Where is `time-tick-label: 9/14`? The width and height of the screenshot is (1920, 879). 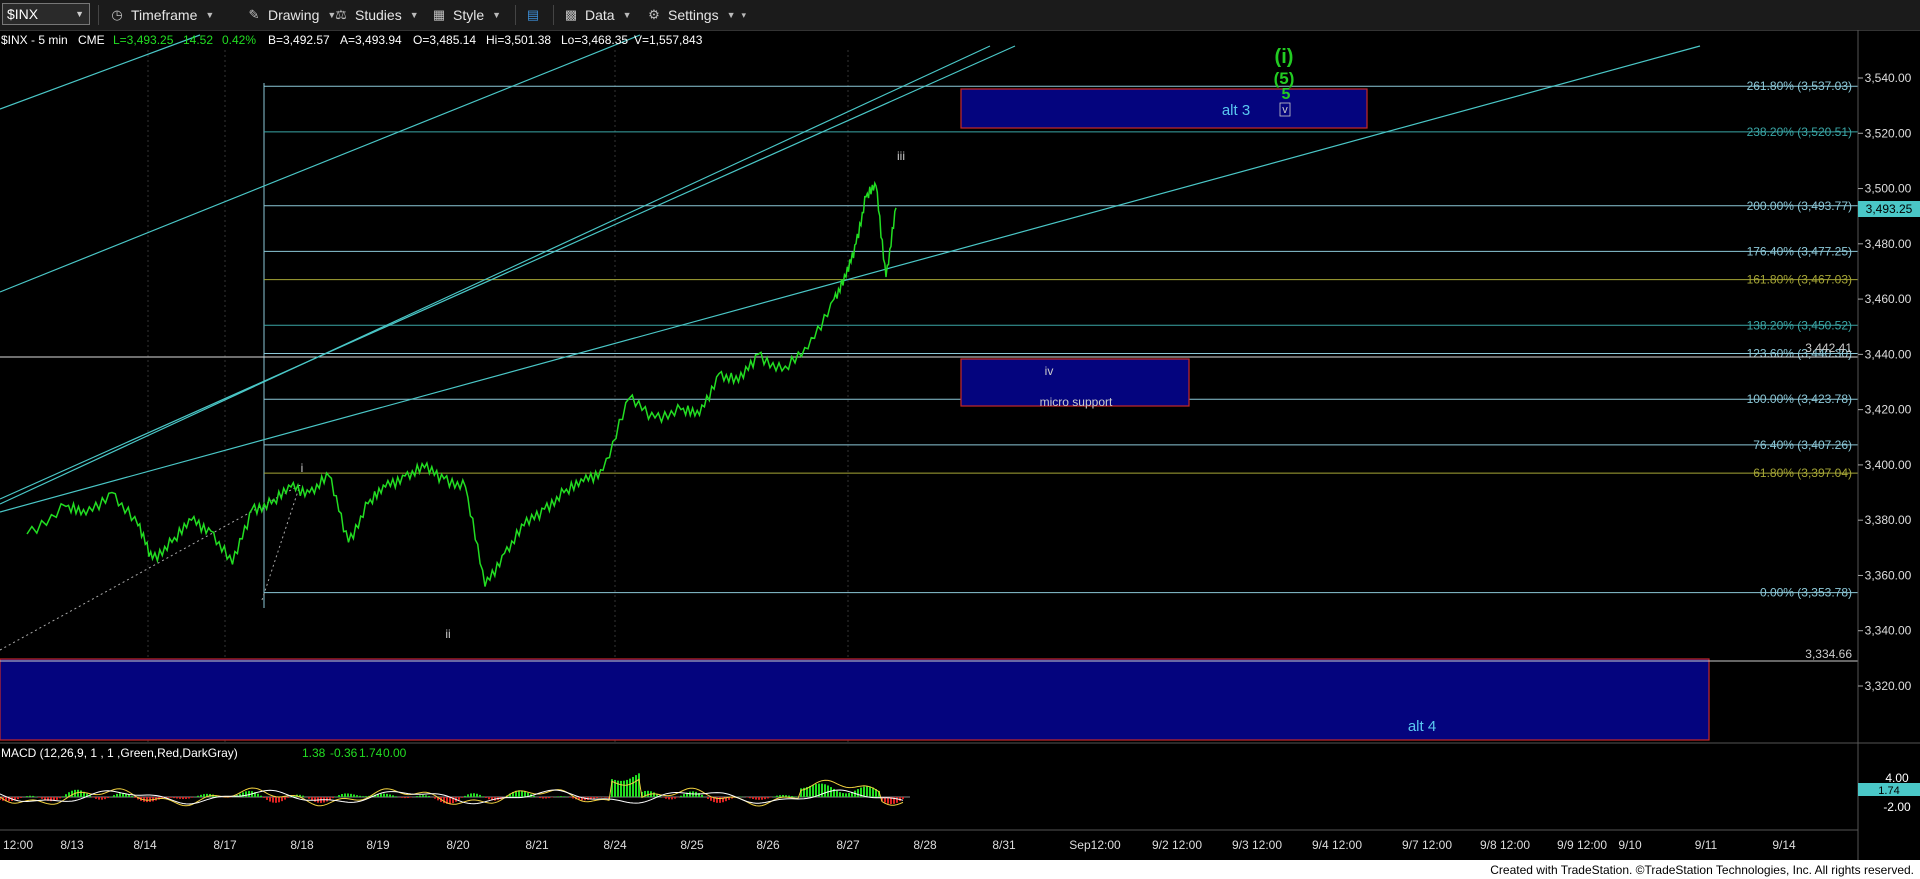
time-tick-label: 9/14 is located at coordinates (1784, 845).